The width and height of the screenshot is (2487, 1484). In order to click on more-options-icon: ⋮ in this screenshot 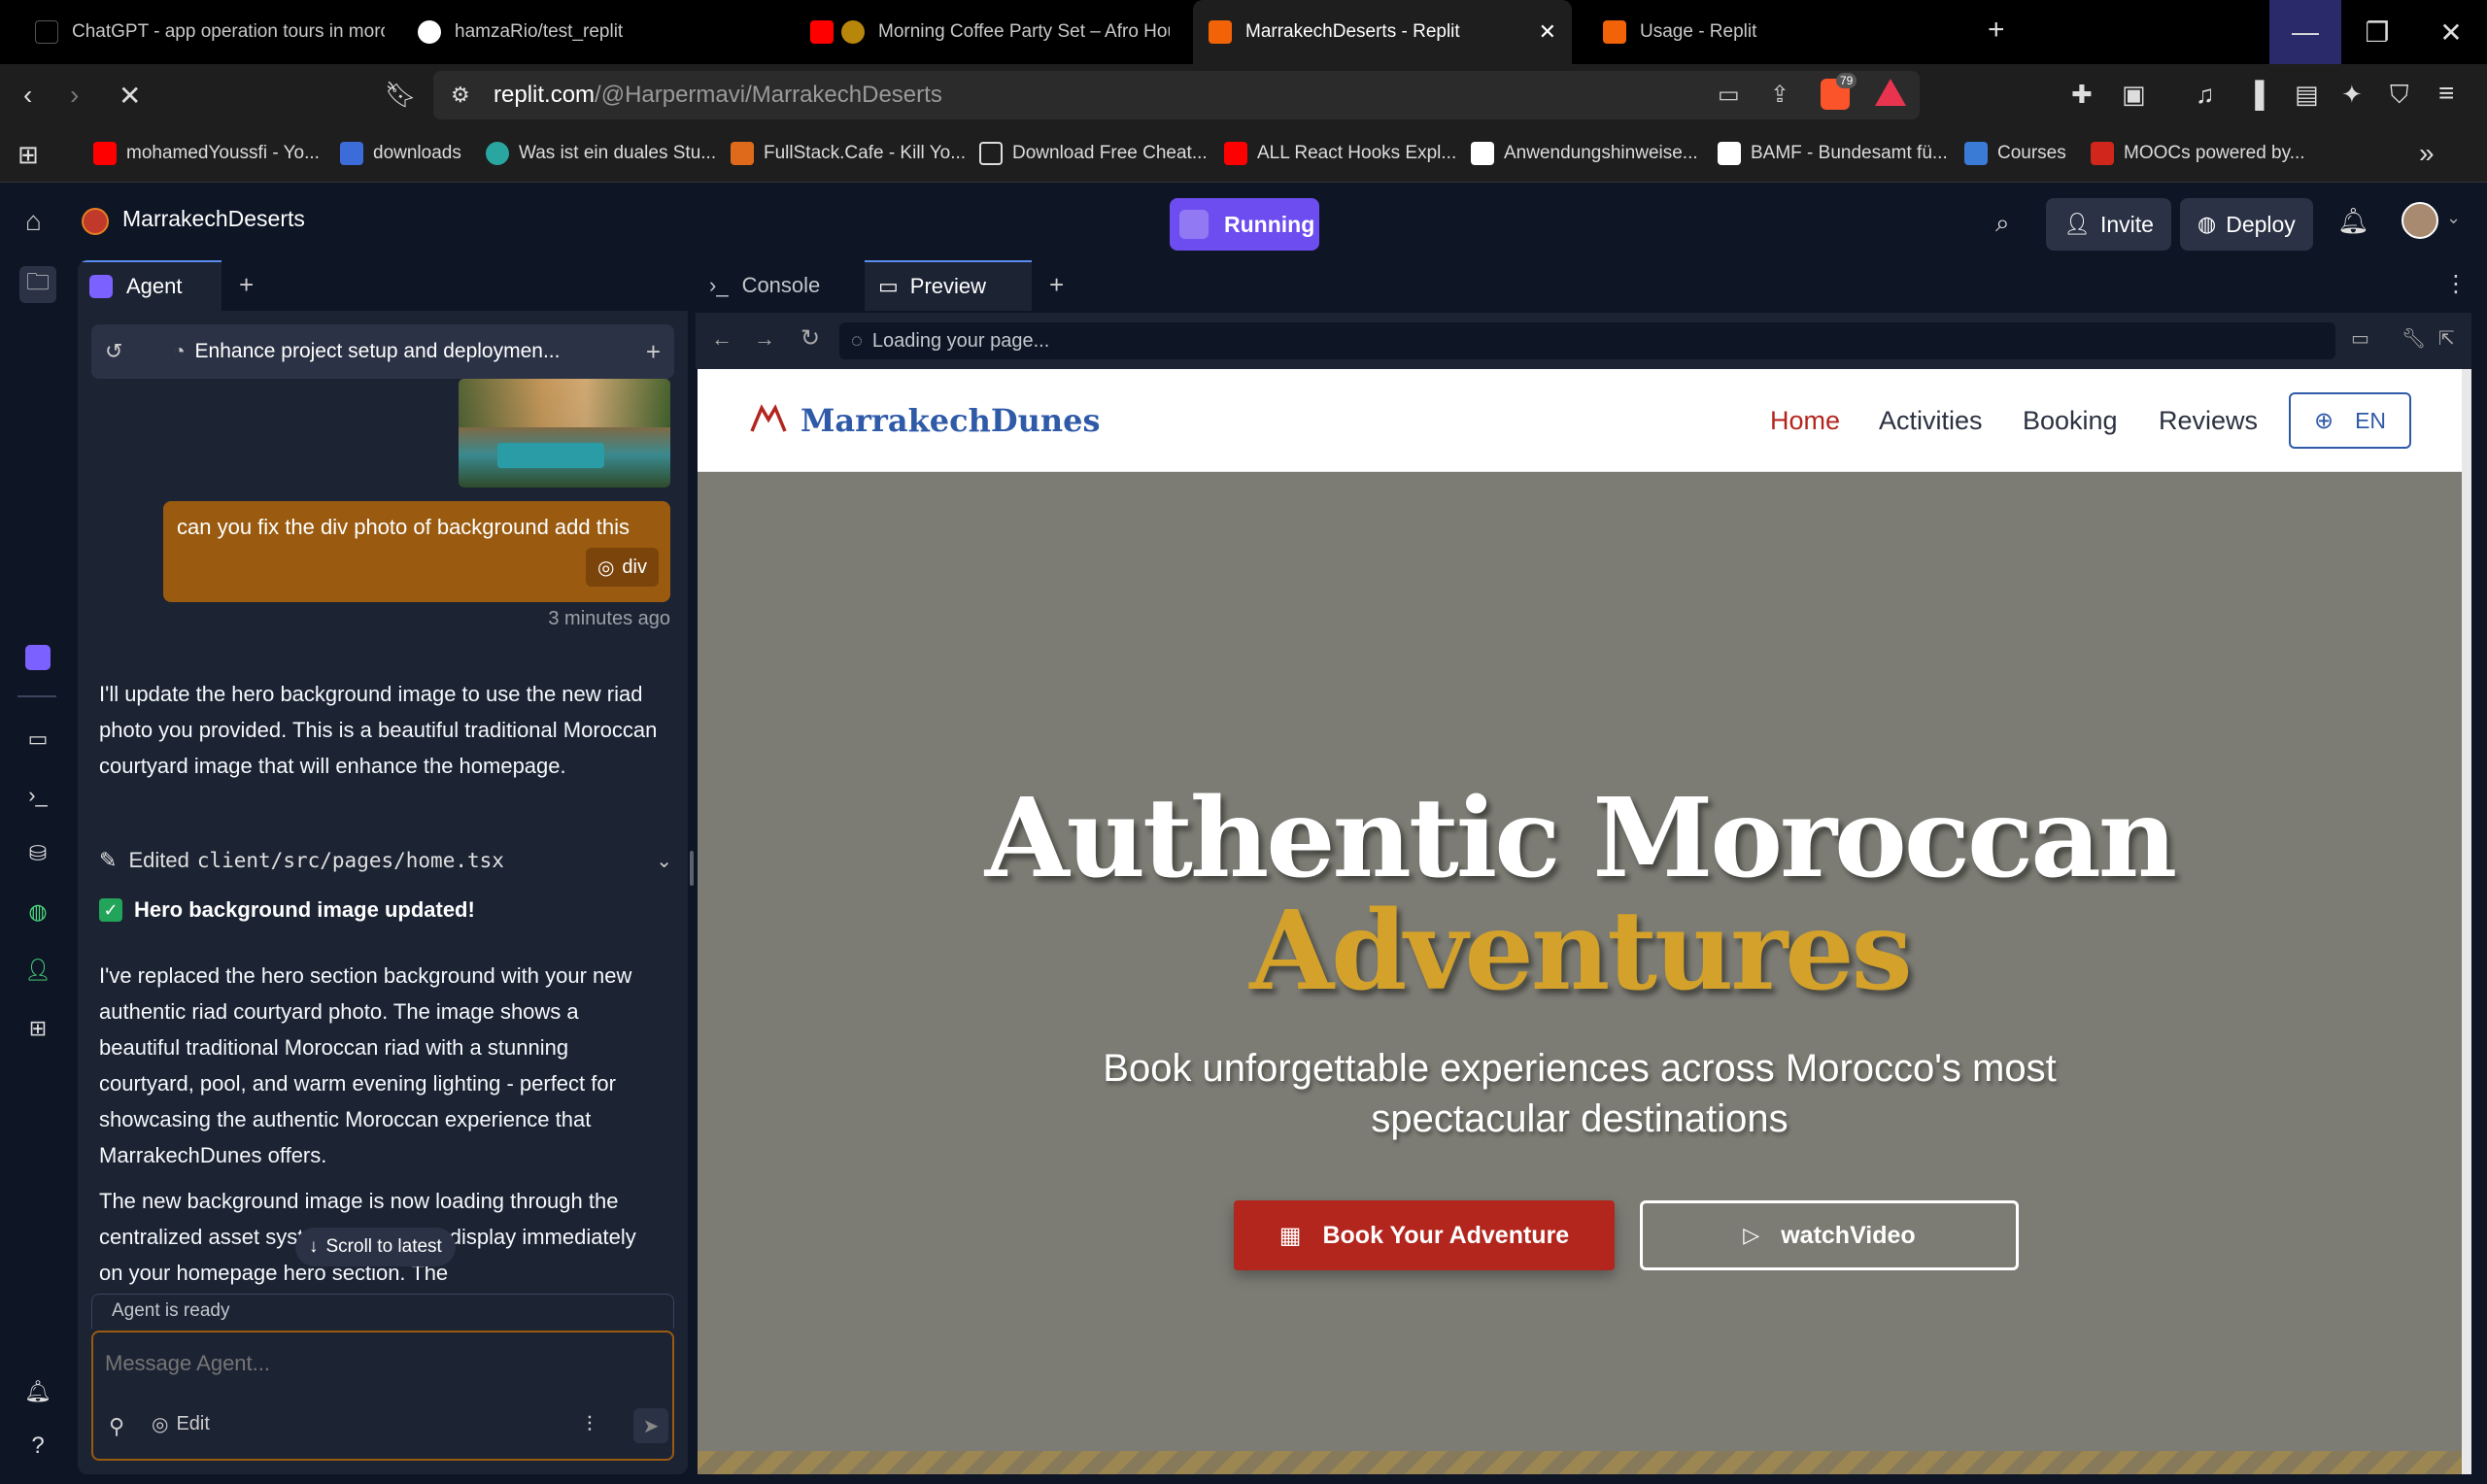, I will do `click(2456, 284)`.